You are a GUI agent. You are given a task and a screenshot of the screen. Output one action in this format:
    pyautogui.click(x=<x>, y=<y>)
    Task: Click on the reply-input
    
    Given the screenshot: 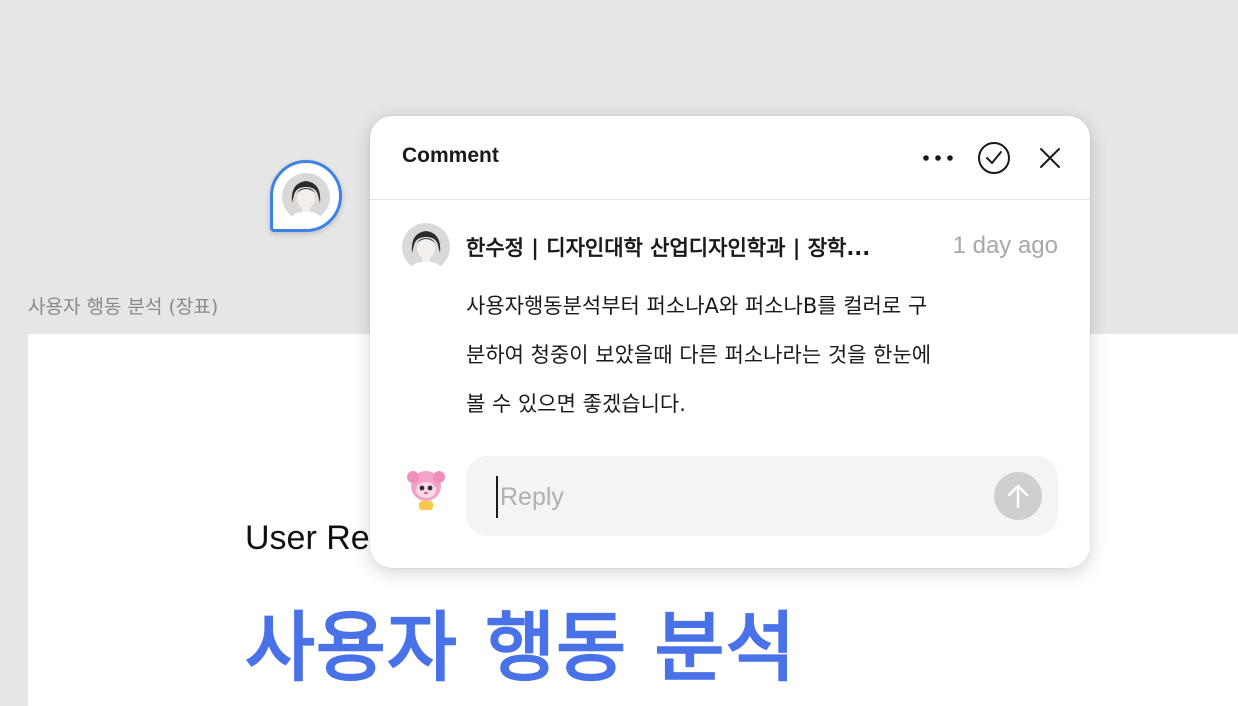 What is the action you would take?
    pyautogui.click(x=739, y=497)
    